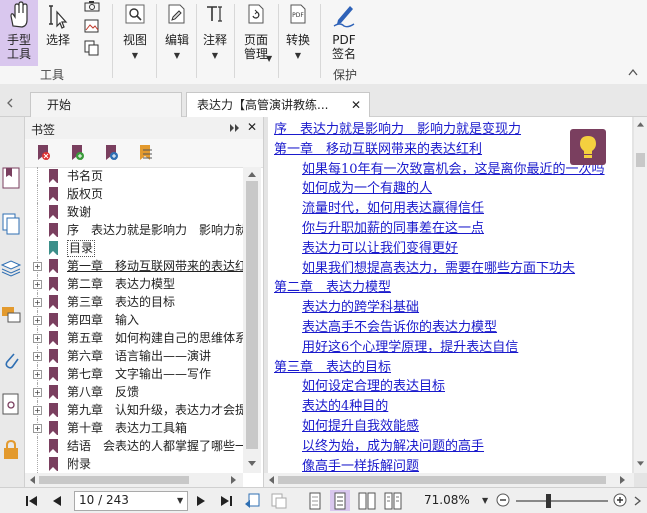 This screenshot has height=513, width=647. I want to click on doc-scroll-up-icon, so click(640, 124).